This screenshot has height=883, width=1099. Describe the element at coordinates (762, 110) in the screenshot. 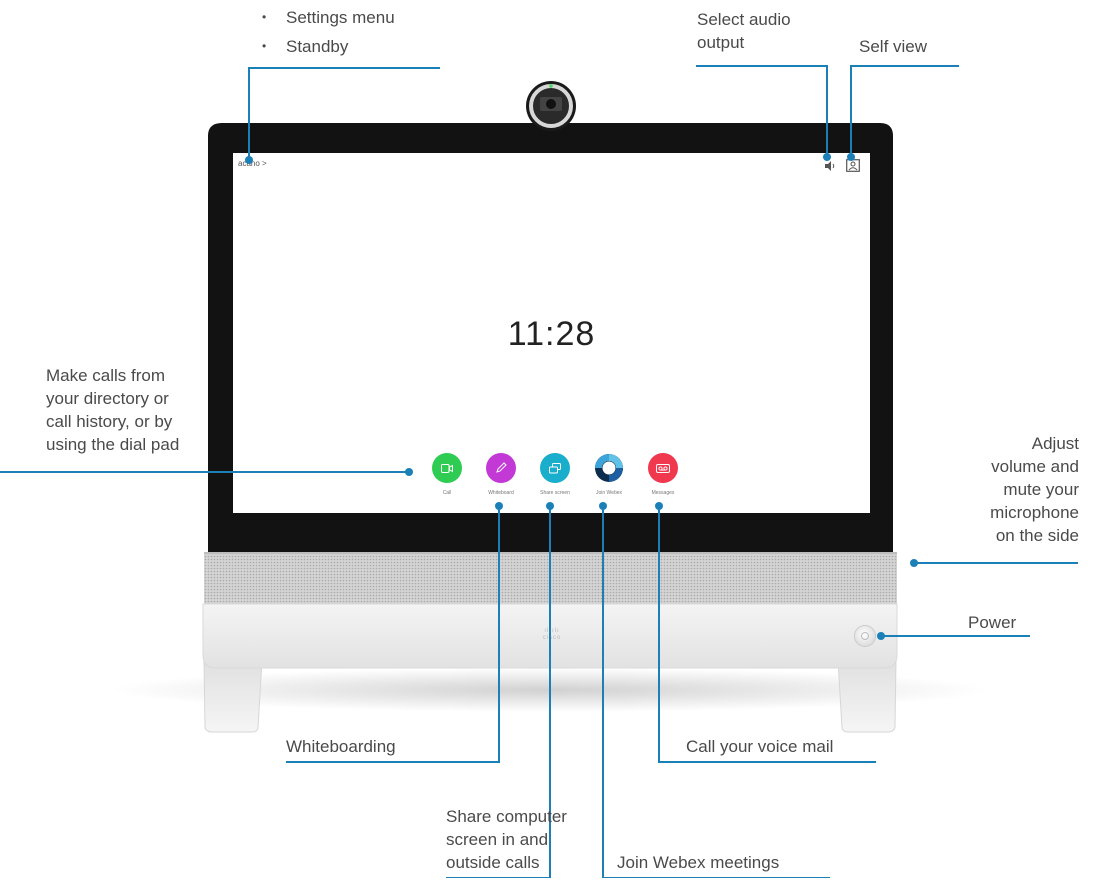

I see `audio-callout-line` at that location.